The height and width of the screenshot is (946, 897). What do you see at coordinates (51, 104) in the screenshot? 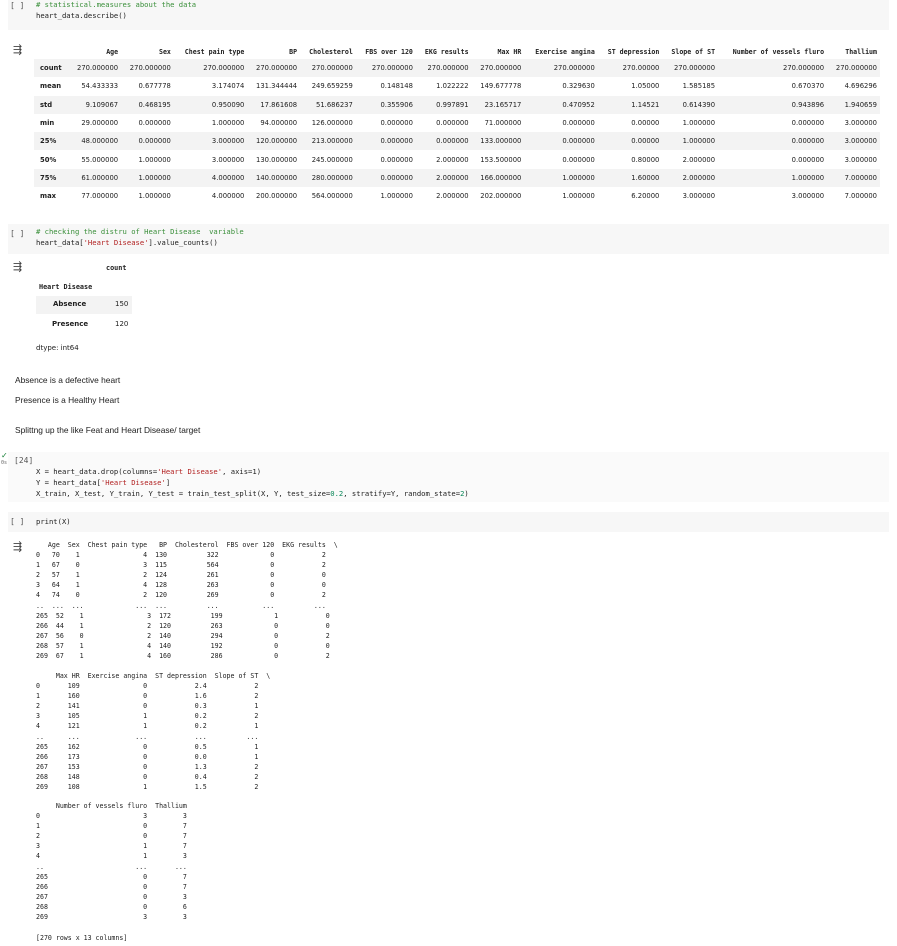
I see `row-index: std` at bounding box center [51, 104].